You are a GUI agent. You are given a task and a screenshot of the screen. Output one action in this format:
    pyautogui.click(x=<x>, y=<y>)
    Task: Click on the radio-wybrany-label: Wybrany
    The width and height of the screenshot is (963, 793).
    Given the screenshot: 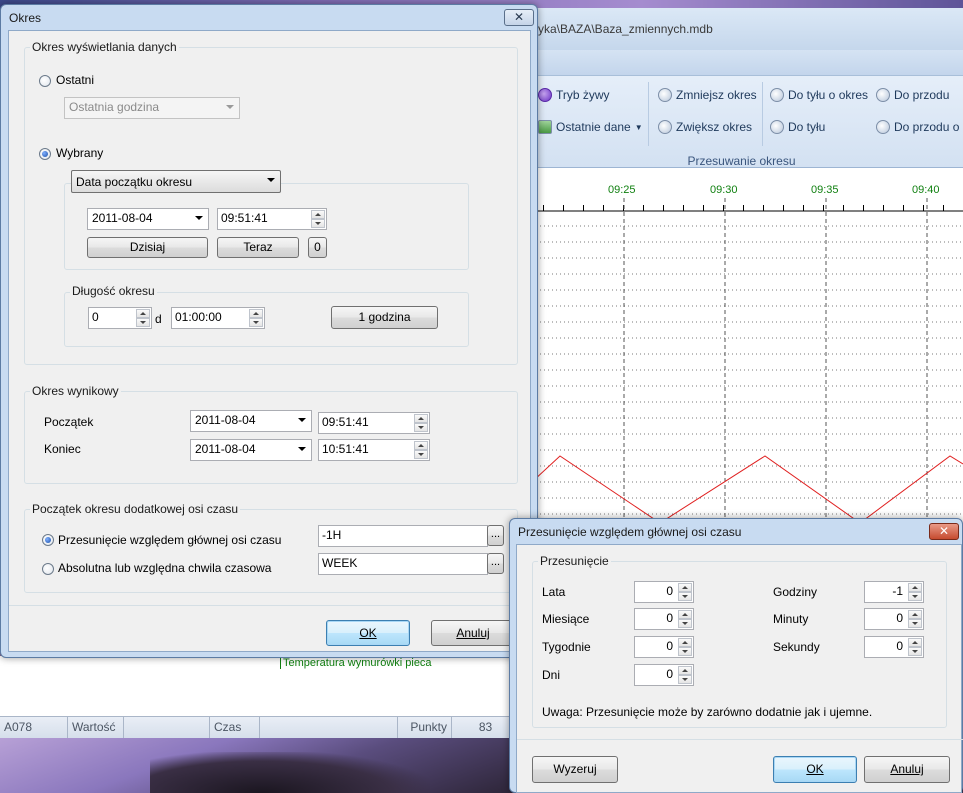 What is the action you would take?
    pyautogui.click(x=79, y=153)
    